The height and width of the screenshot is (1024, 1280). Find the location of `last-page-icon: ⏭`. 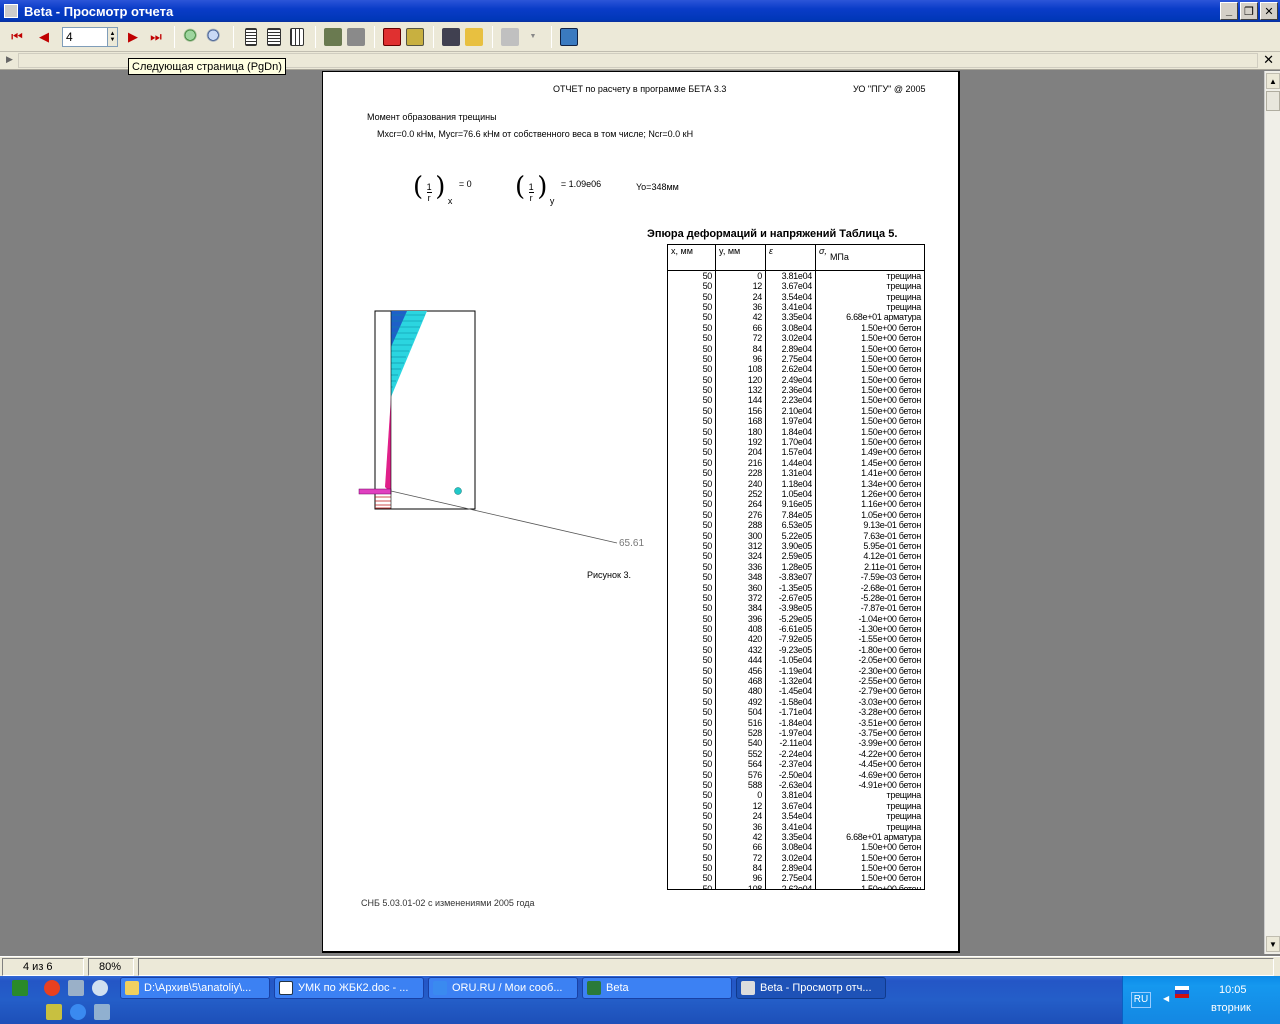

last-page-icon: ⏭ is located at coordinates (156, 37).